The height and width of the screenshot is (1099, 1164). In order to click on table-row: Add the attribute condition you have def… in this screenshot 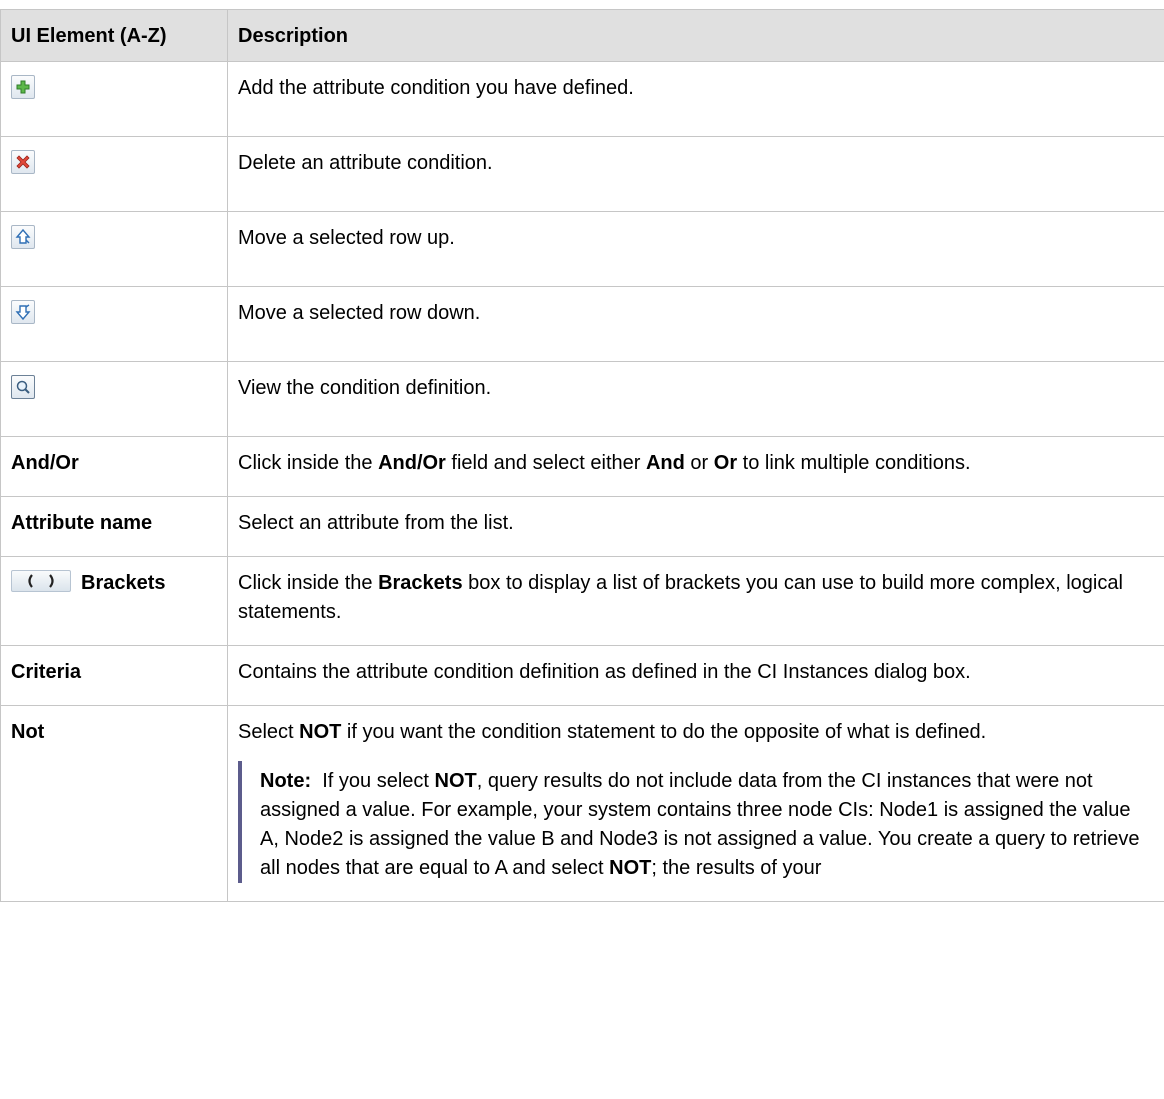, I will do `click(582, 99)`.